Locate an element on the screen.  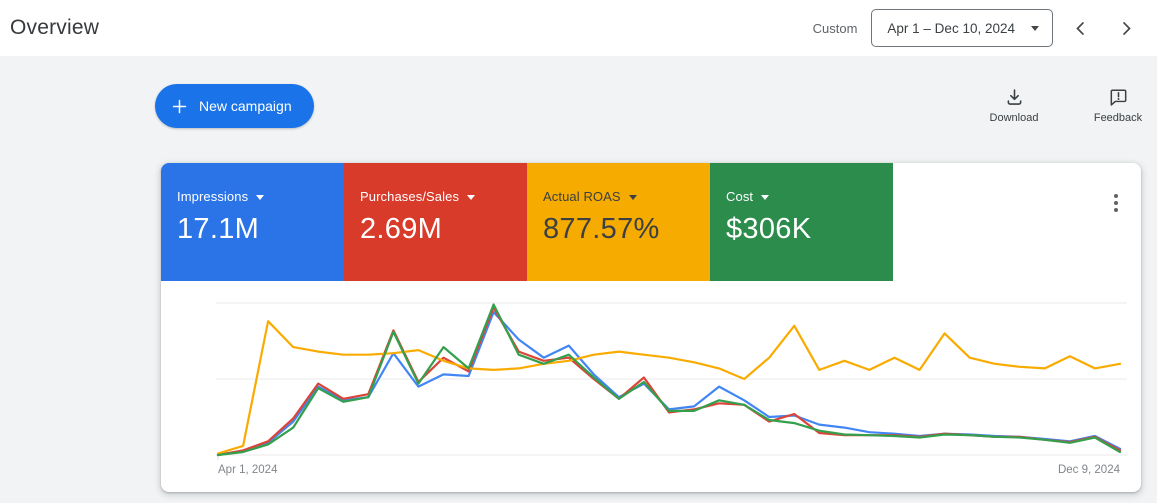
metric-selector: Cost is located at coordinates (801, 196).